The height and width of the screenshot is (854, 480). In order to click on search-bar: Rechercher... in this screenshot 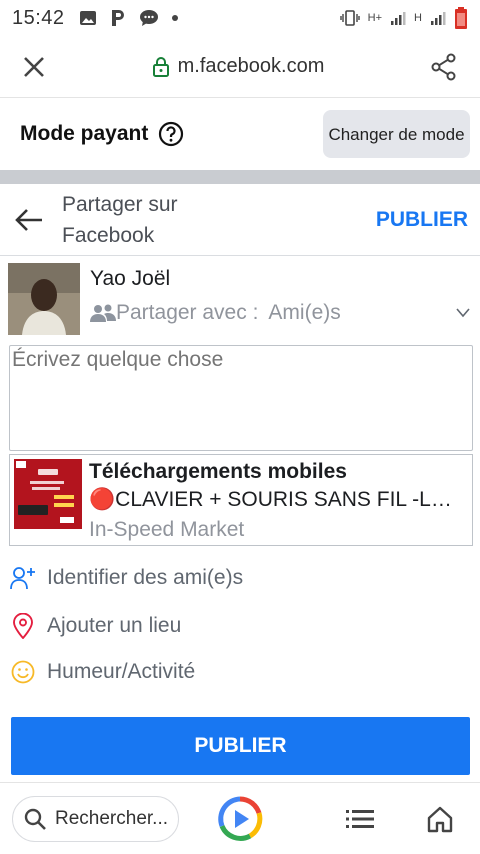, I will do `click(95, 818)`.